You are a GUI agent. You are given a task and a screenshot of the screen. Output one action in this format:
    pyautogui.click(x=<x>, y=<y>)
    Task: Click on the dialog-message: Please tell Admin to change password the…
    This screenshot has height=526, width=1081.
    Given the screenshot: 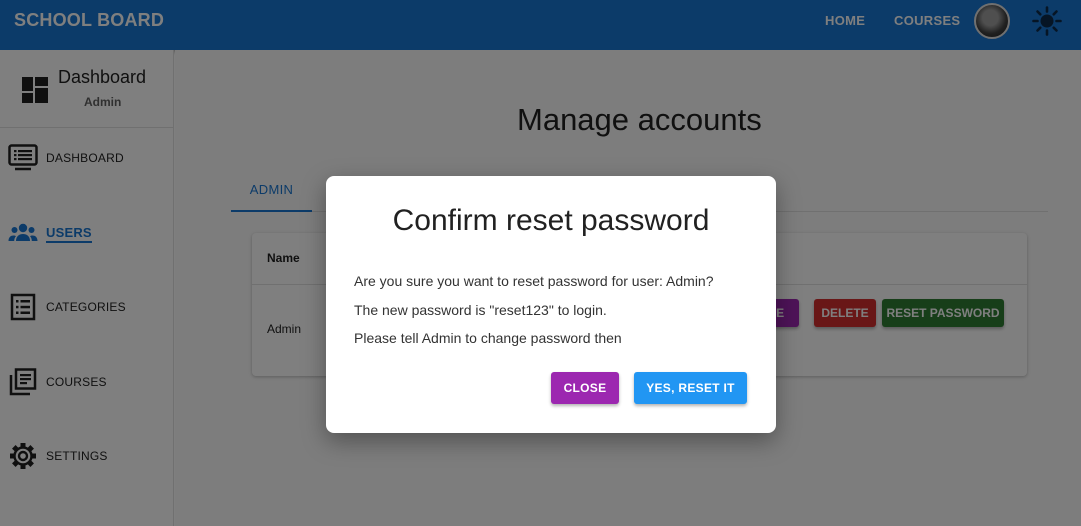 What is the action you would take?
    pyautogui.click(x=488, y=338)
    